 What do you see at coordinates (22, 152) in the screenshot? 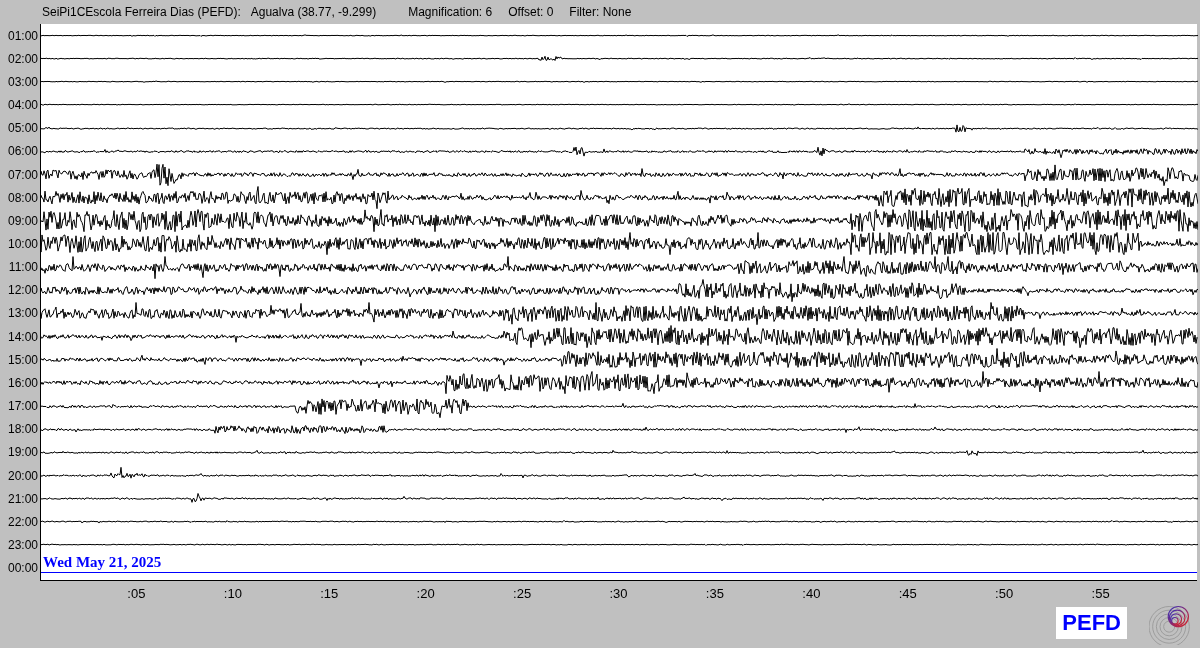
I see `hour-label: 06:00` at bounding box center [22, 152].